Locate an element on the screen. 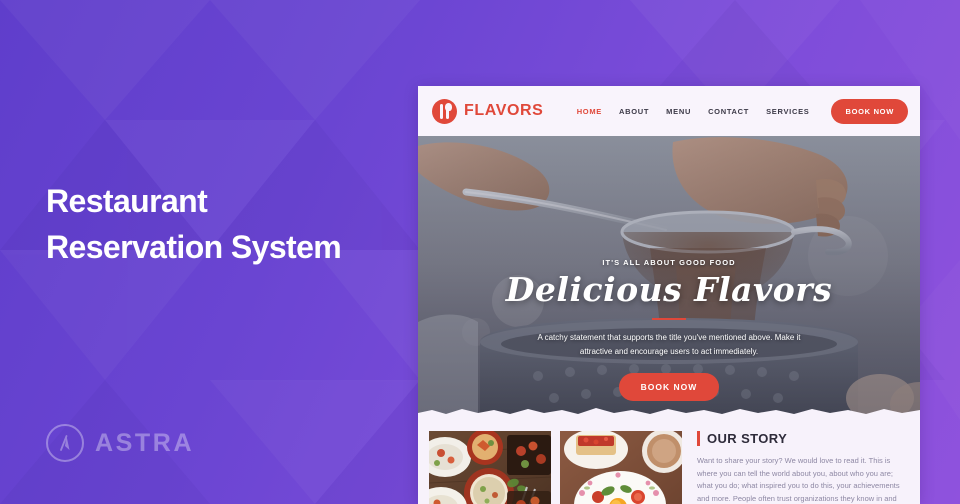 The width and height of the screenshot is (960, 504). site-brand: FLAVORS is located at coordinates (488, 111).